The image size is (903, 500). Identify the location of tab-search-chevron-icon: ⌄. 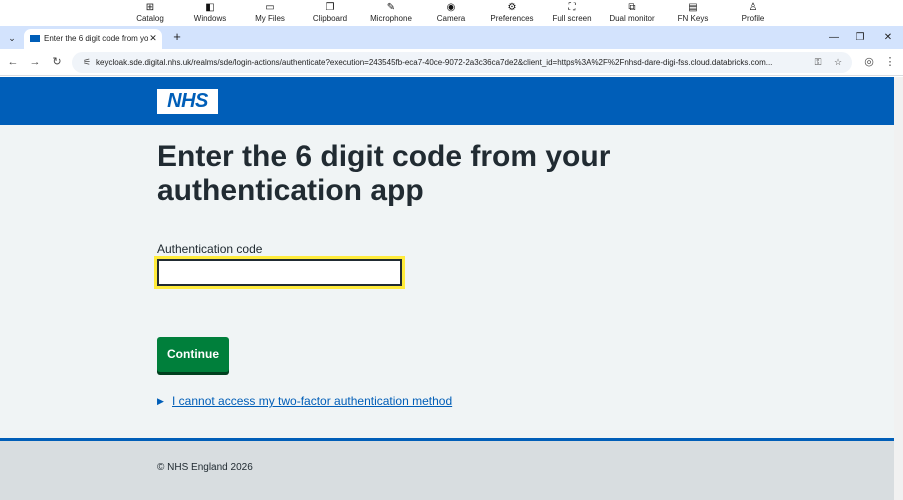
(12, 38).